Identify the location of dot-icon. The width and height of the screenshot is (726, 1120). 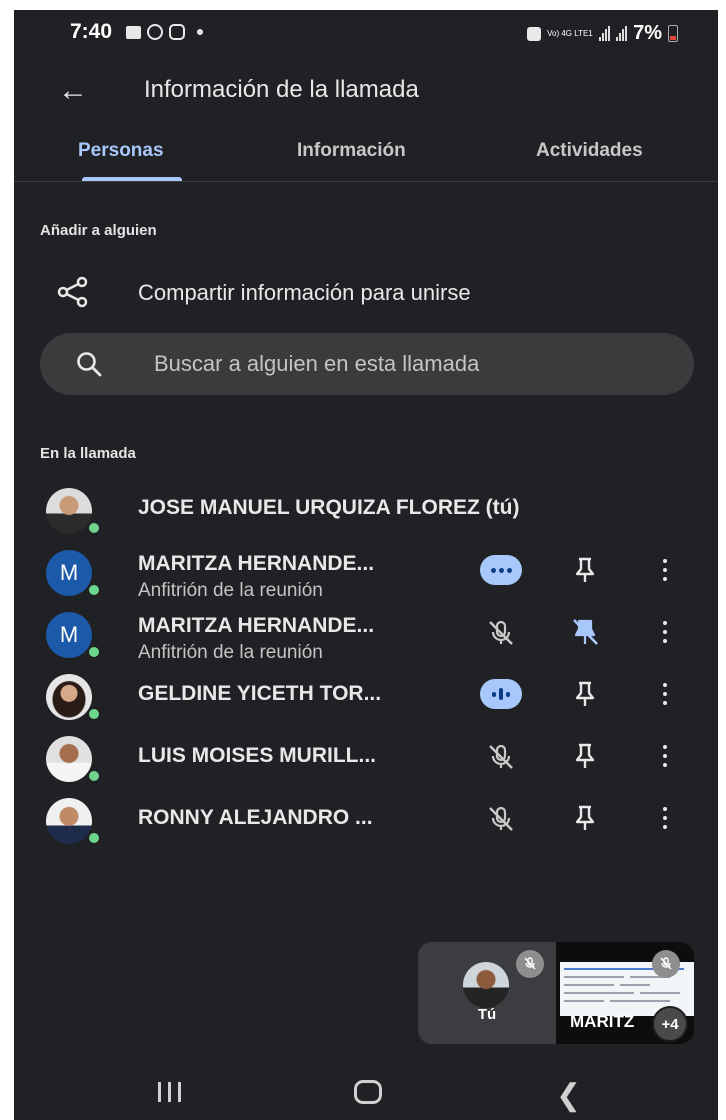
(200, 32).